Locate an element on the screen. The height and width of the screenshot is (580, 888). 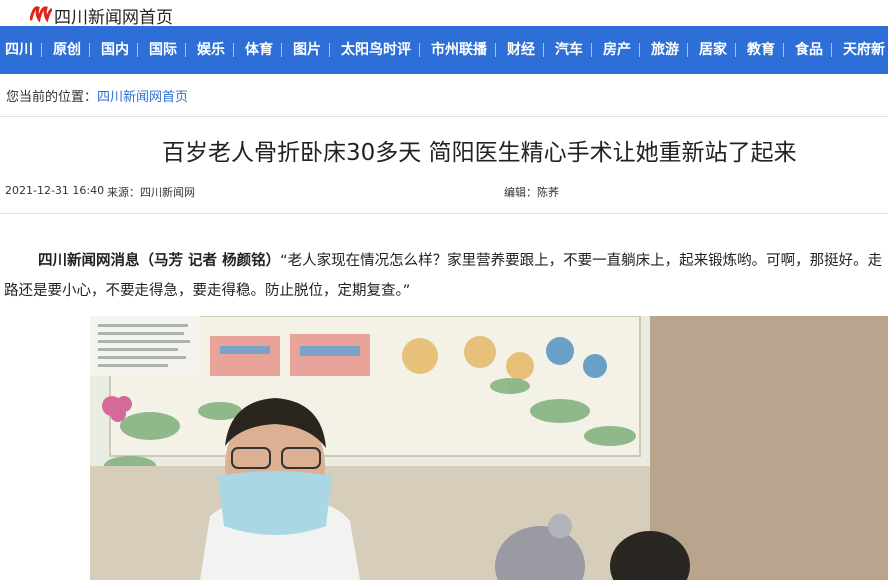
nav-item-realestate: 房产 is located at coordinates (617, 50).